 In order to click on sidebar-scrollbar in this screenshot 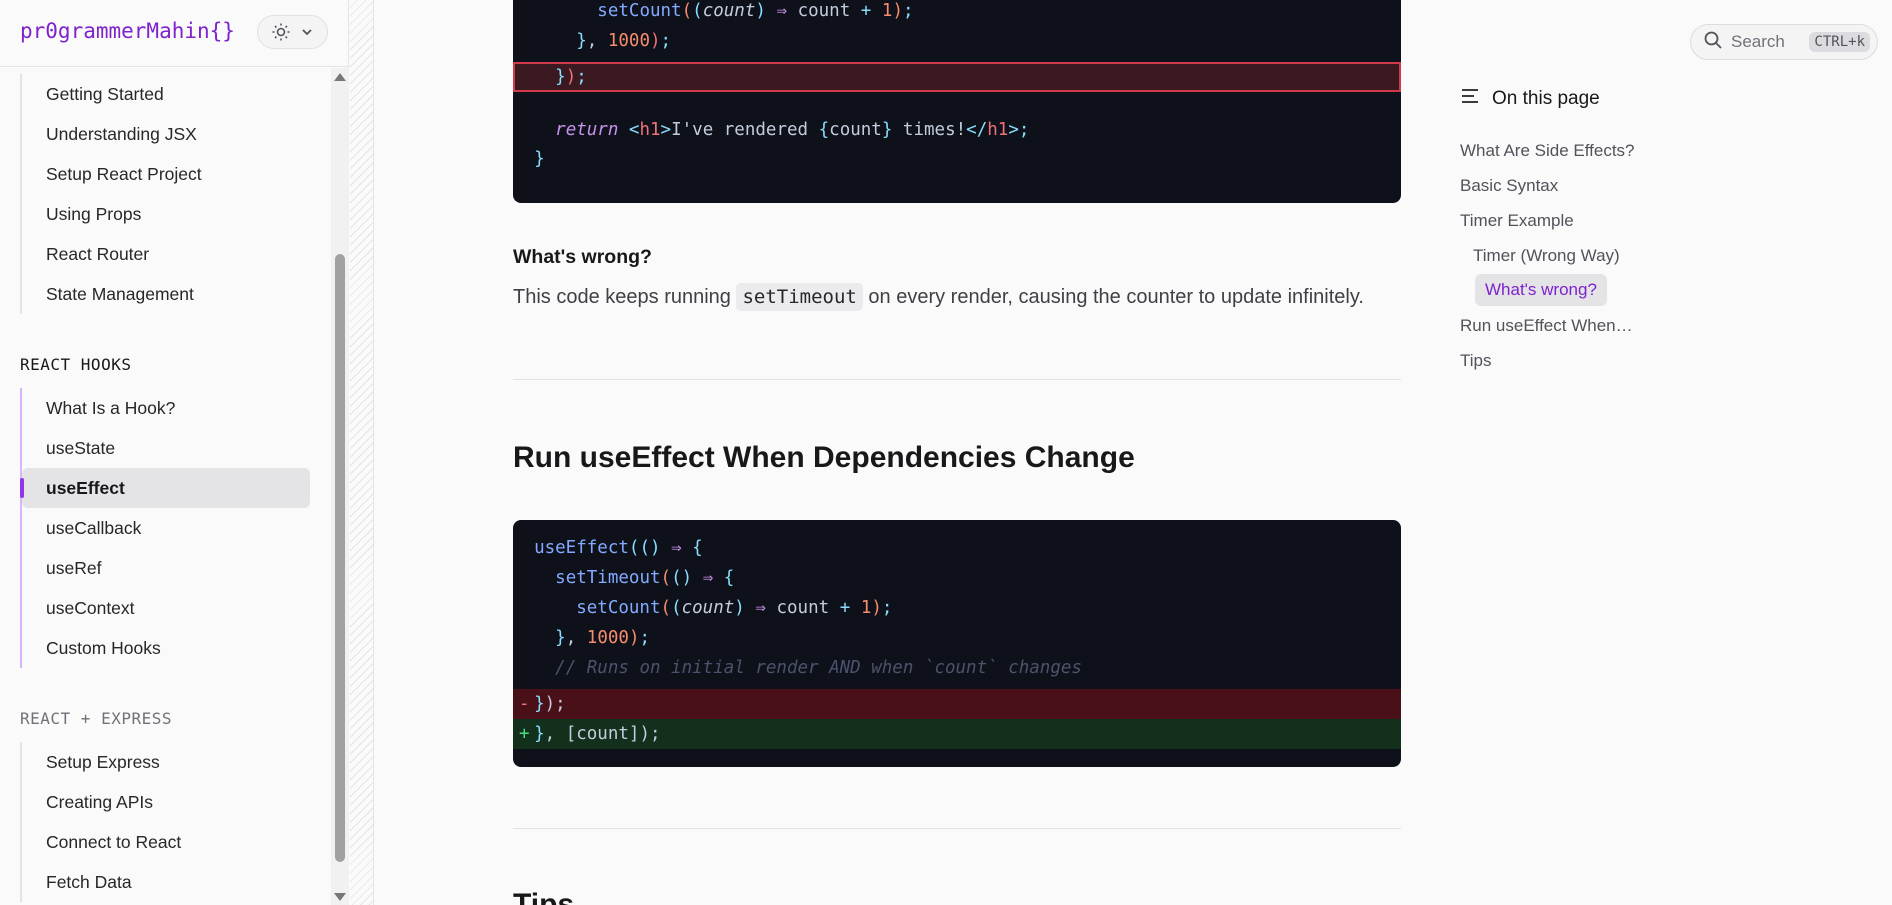, I will do `click(340, 486)`.